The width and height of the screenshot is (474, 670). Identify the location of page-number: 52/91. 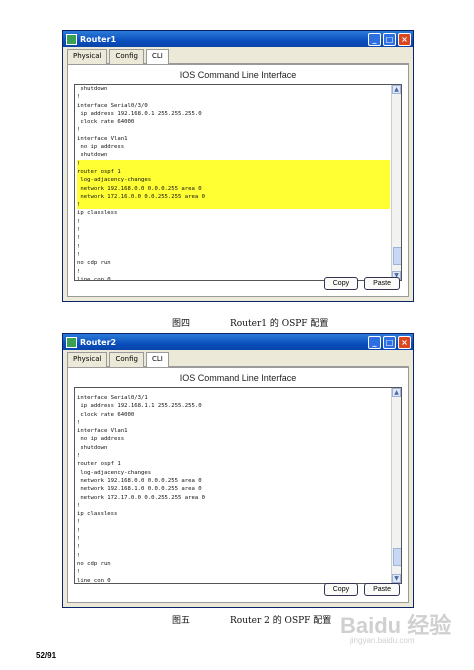
(46, 655).